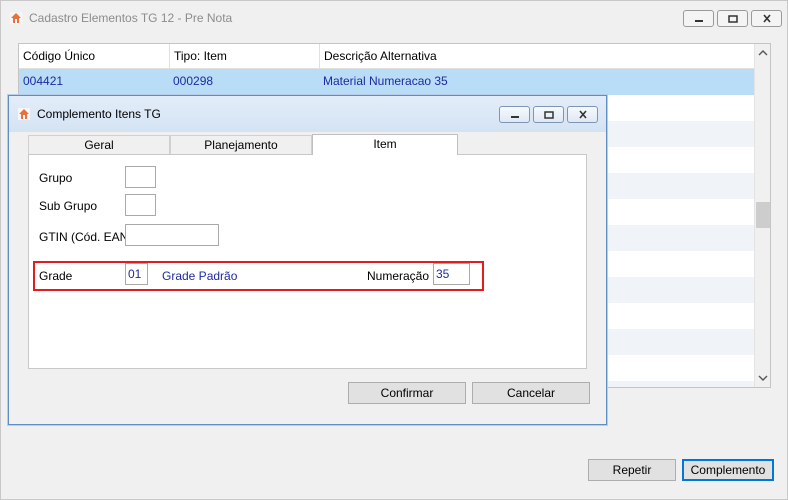  I want to click on subgrupo-field, so click(140, 205).